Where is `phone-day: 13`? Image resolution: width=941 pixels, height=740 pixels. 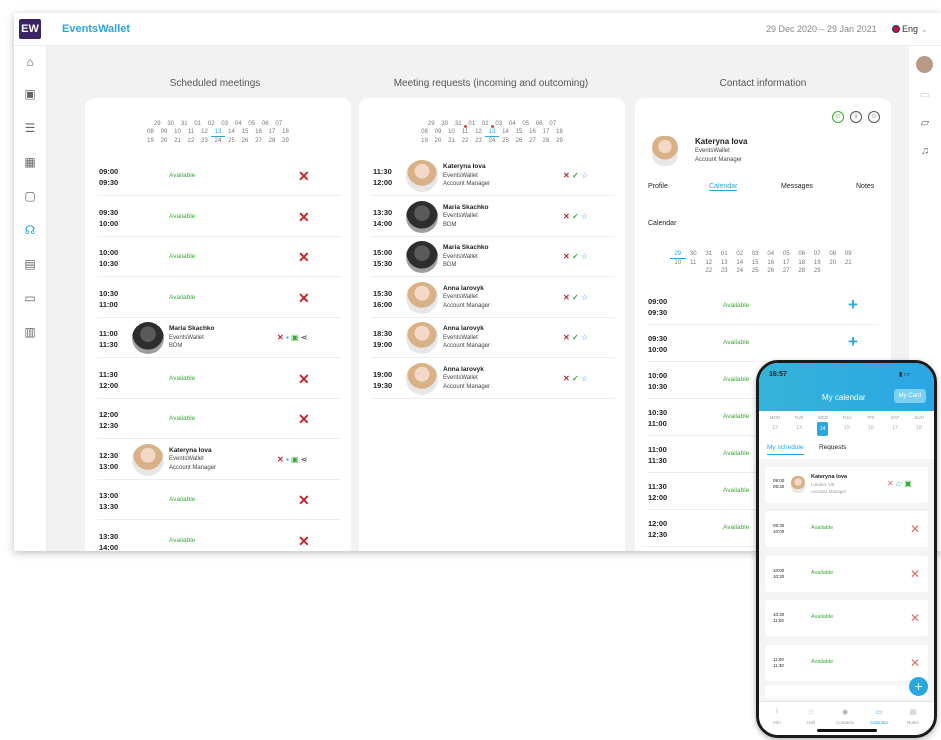 phone-day: 13 is located at coordinates (799, 428).